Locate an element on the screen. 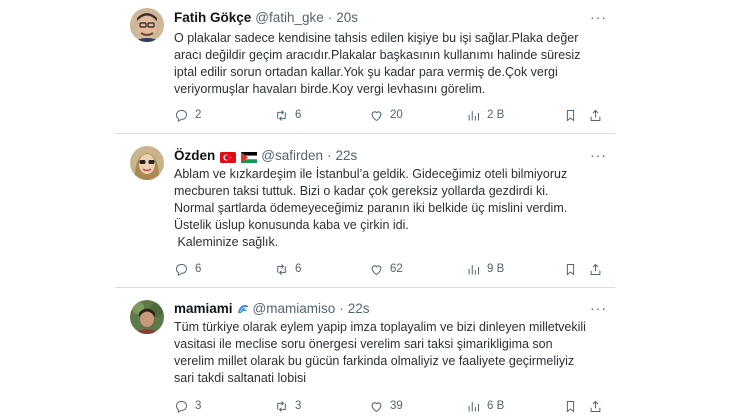  tweet-header: mamiami @mamiamiso · 22s is located at coordinates (272, 309).